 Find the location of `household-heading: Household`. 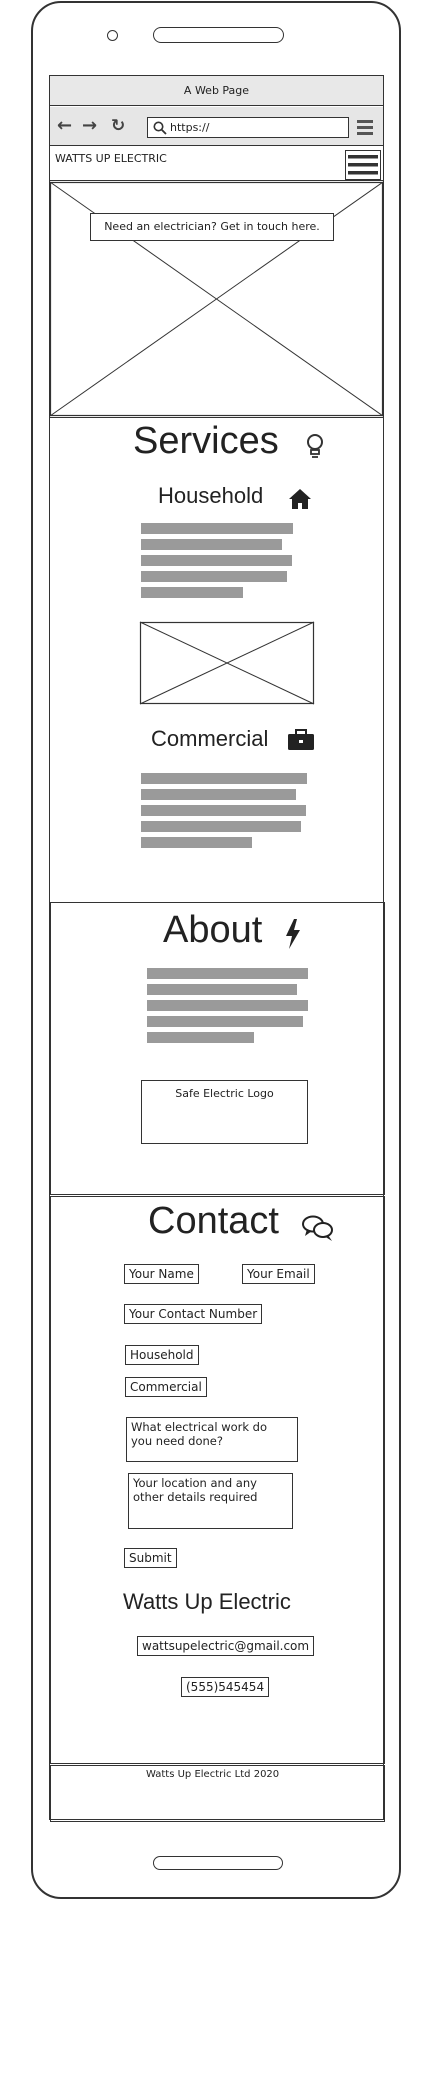

household-heading: Household is located at coordinates (211, 495).